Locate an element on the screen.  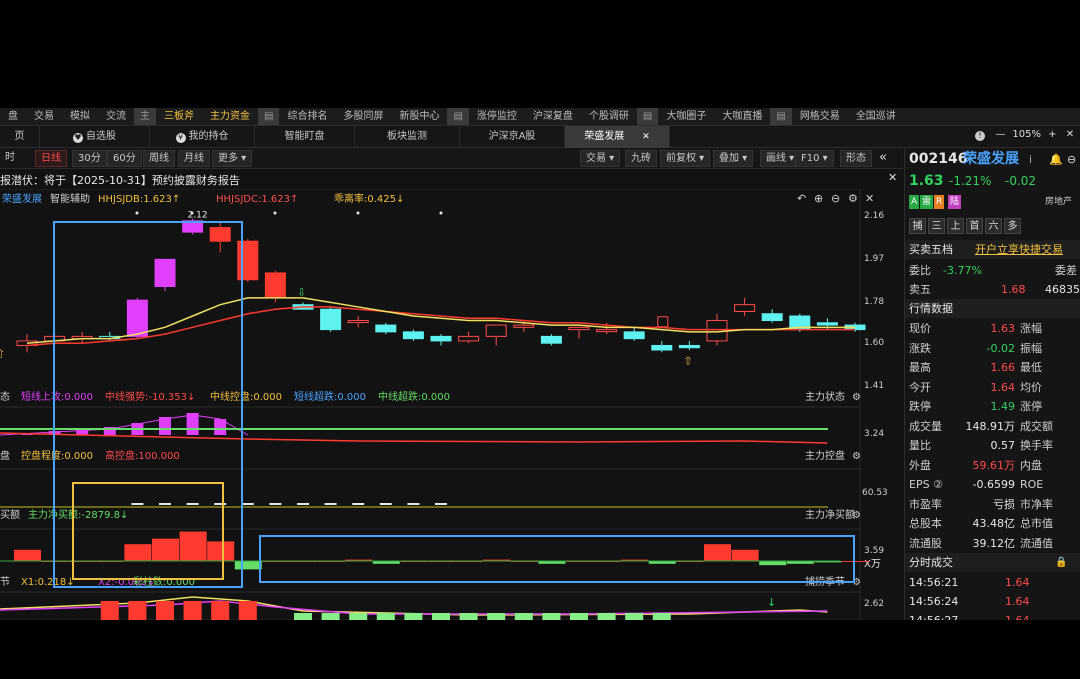
quote-label: 市净率 is located at coordinates (1036, 504).